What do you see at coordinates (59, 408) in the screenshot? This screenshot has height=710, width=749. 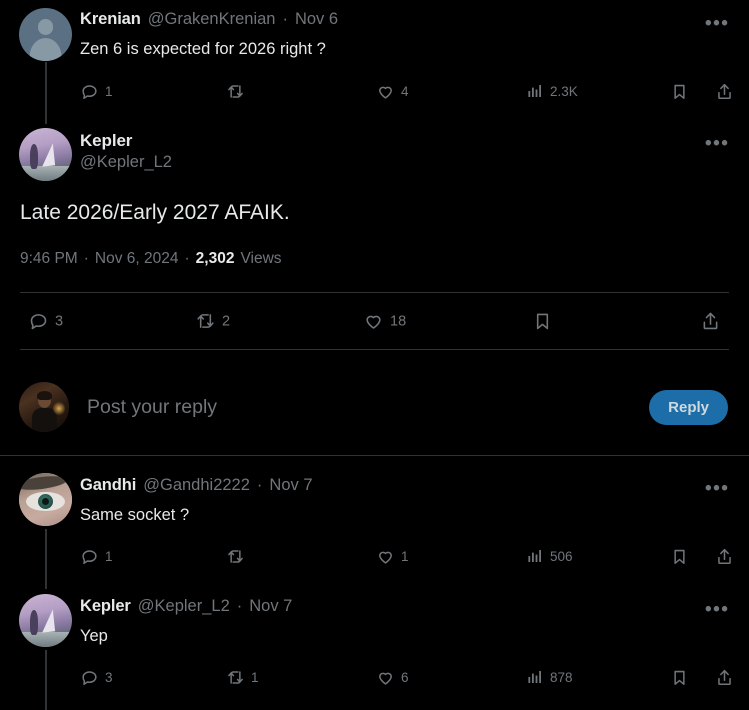 I see `current-user-avatar-light` at bounding box center [59, 408].